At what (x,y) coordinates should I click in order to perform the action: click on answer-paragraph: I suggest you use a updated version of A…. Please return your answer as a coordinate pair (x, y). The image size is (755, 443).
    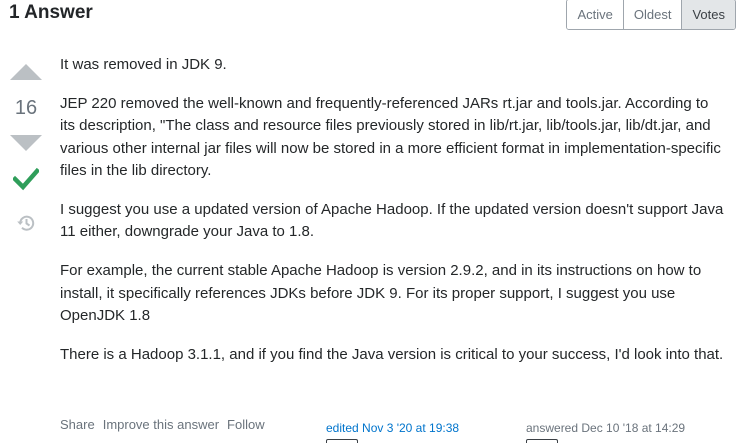
    Looking at the image, I should click on (392, 221).